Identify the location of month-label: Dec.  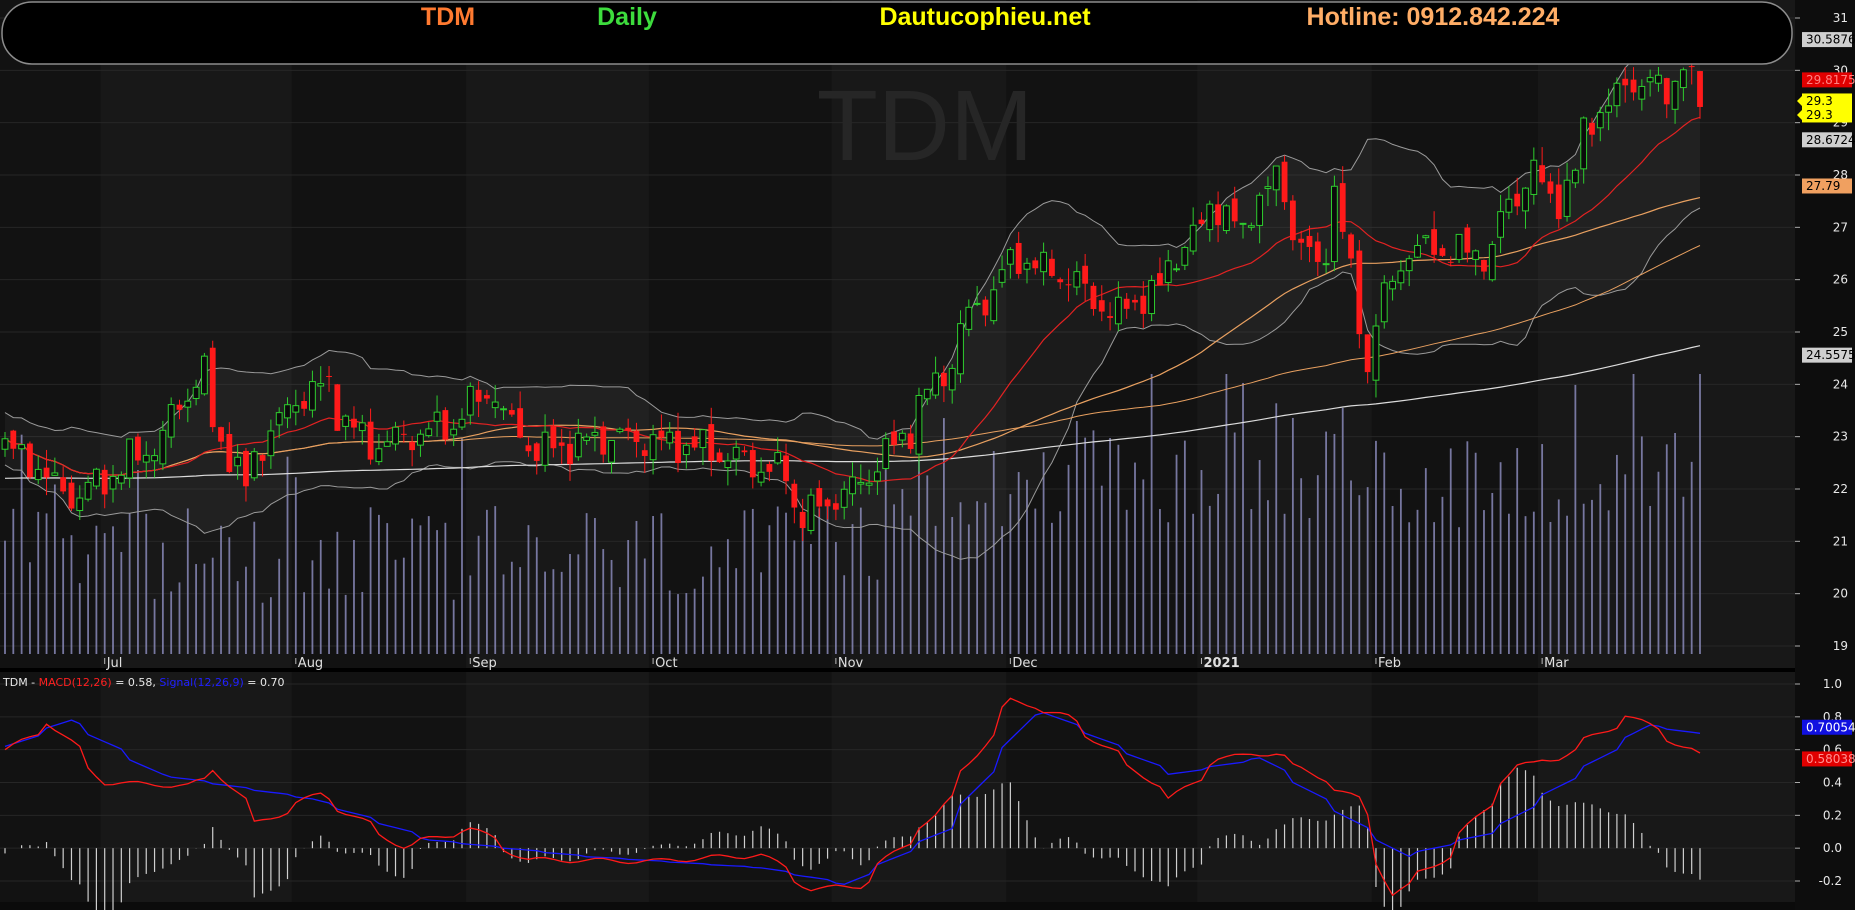
(1024, 663).